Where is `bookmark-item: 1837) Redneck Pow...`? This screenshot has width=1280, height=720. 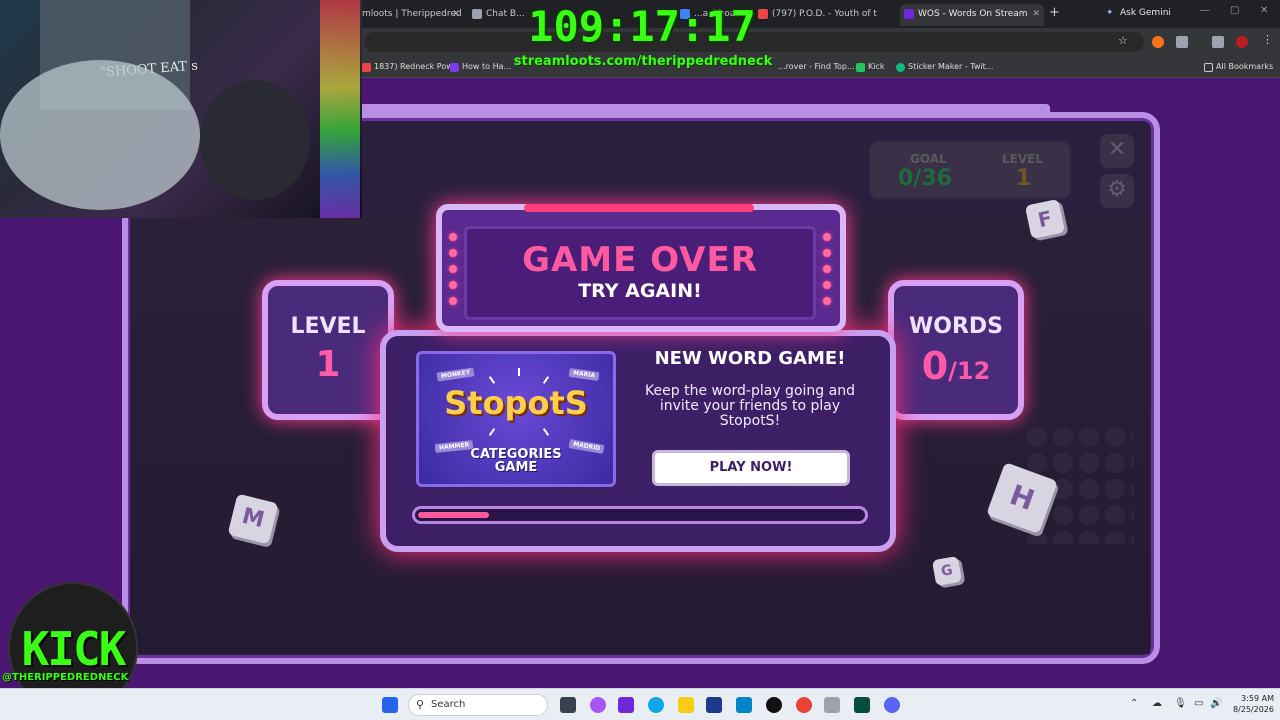
bookmark-item: 1837) Redneck Pow... is located at coordinates (411, 67).